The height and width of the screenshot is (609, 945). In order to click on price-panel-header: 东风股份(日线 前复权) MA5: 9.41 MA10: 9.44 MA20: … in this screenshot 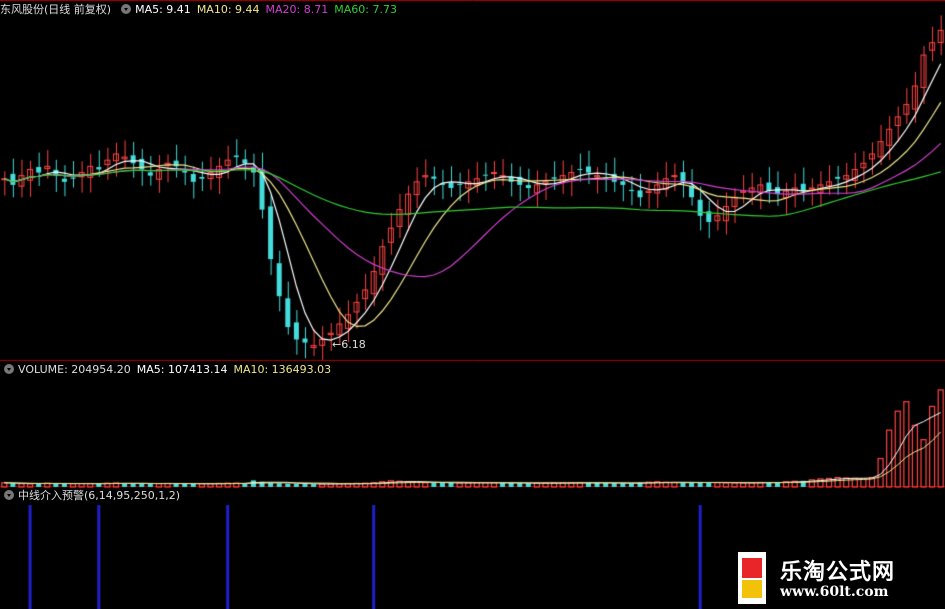, I will do `click(201, 9)`.